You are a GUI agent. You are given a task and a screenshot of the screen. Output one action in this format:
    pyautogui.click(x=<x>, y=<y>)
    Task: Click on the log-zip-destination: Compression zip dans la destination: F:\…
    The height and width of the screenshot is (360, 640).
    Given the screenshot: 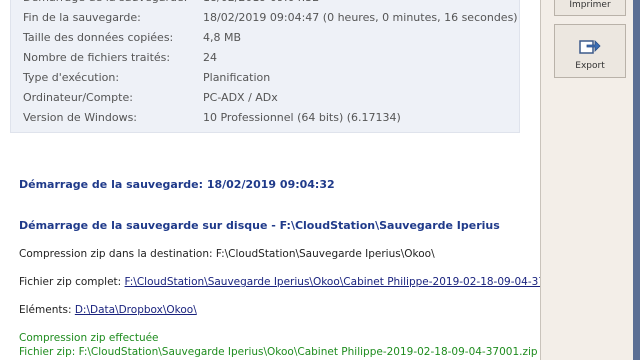 What is the action you would take?
    pyautogui.click(x=227, y=254)
    